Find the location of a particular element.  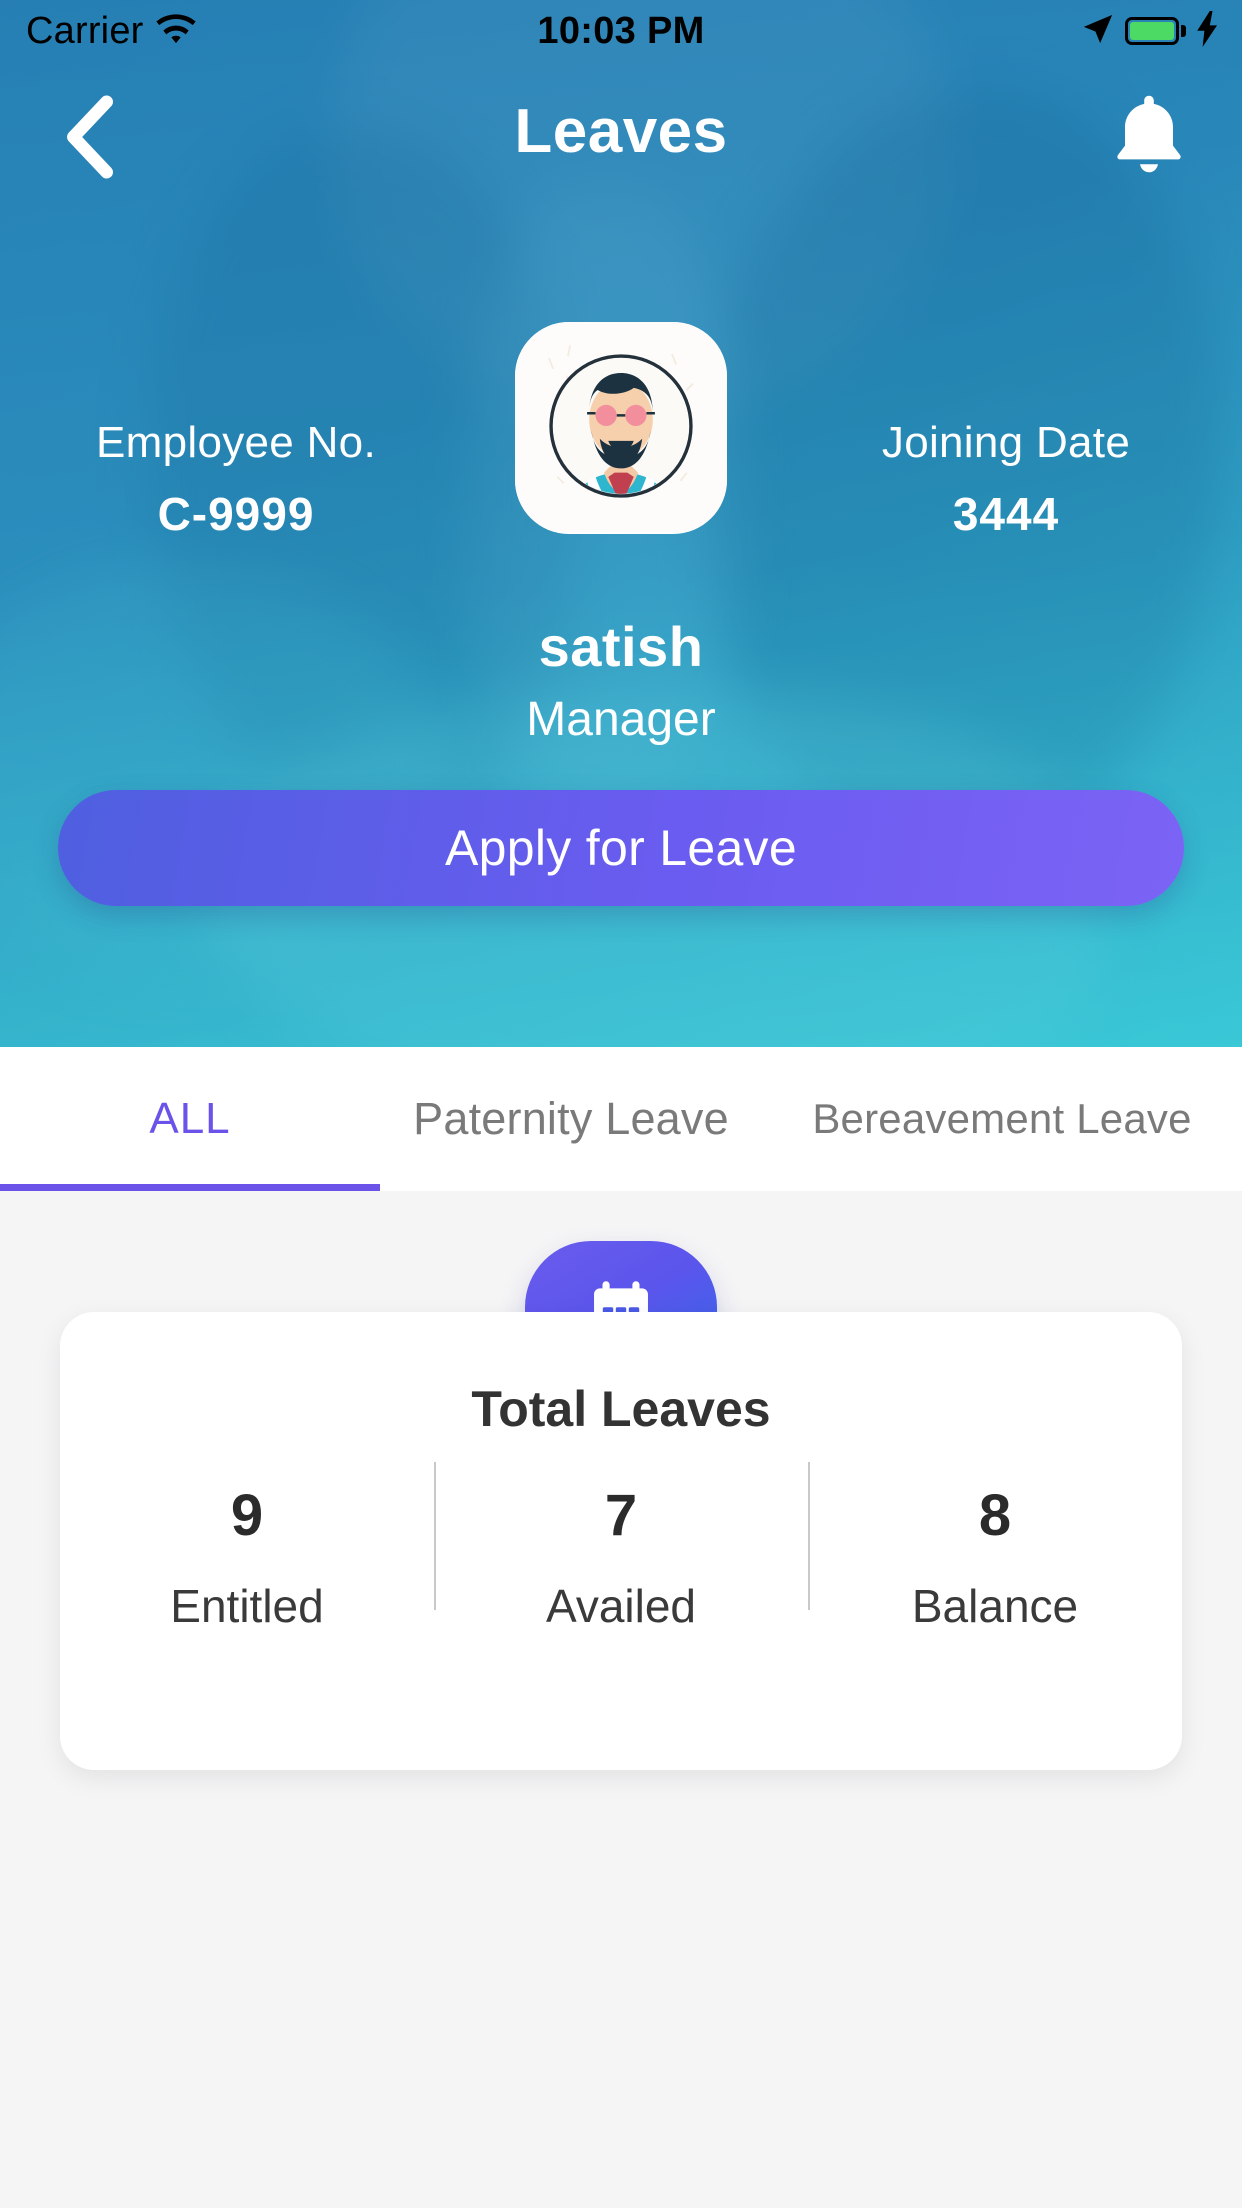

joining-date-block: Joining Date 3444 is located at coordinates (1006, 479).